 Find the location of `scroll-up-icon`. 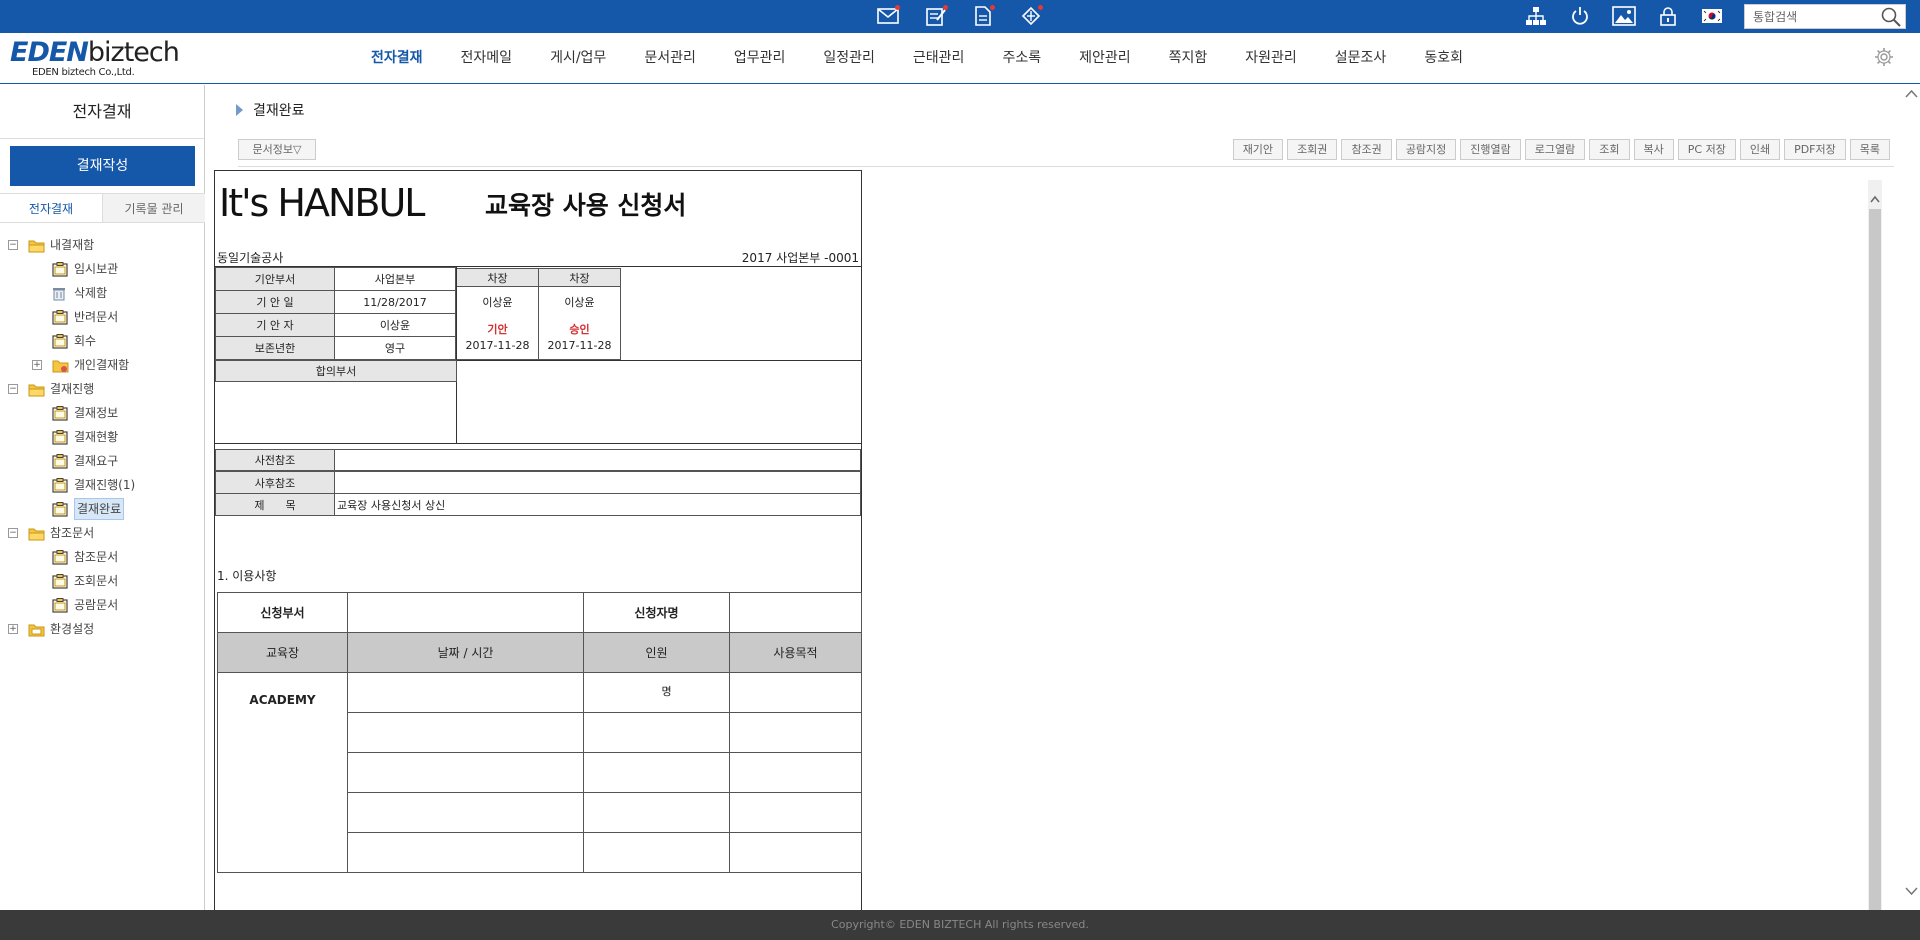

scroll-up-icon is located at coordinates (1875, 197).